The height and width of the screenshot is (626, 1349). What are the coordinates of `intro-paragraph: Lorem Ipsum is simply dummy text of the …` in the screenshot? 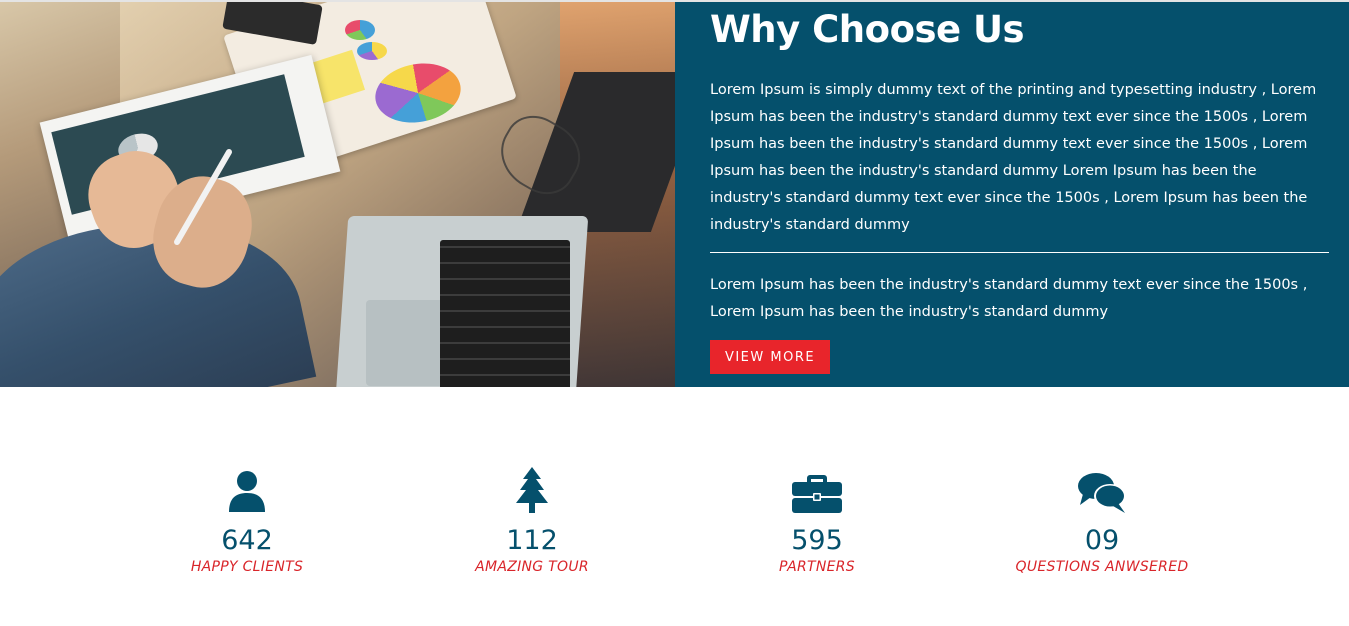 It's located at (1013, 157).